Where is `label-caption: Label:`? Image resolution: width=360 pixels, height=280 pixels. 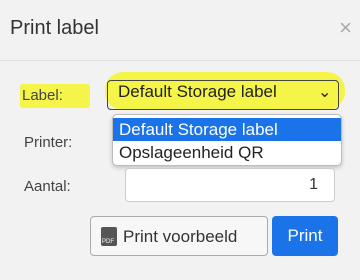
label-caption: Label: is located at coordinates (42, 95).